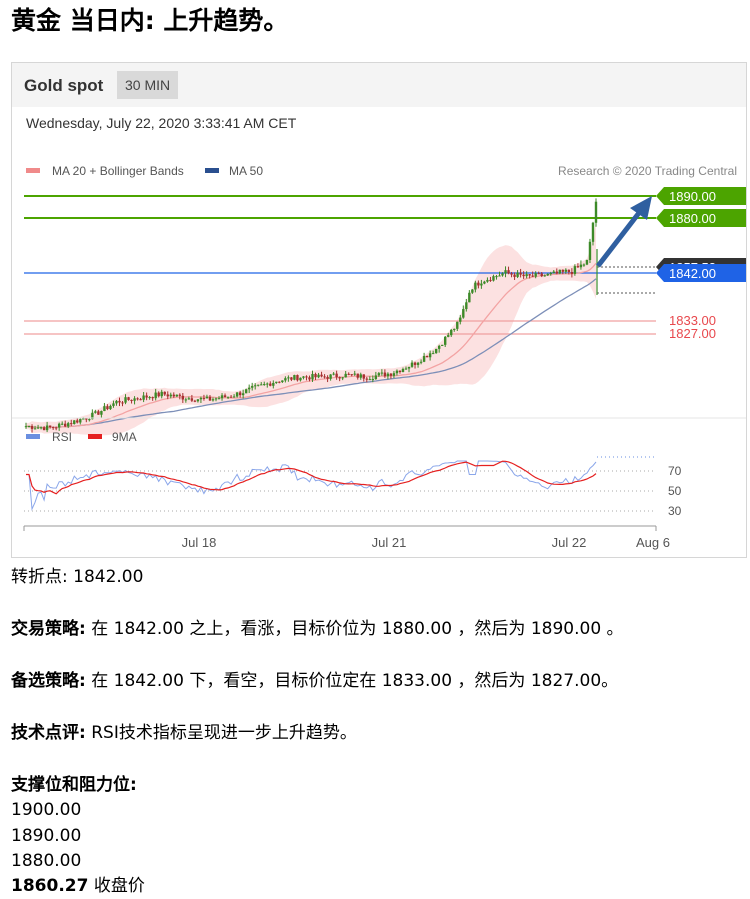 The width and height of the screenshot is (750, 899). I want to click on close-price-label: 收盘价, so click(119, 886).